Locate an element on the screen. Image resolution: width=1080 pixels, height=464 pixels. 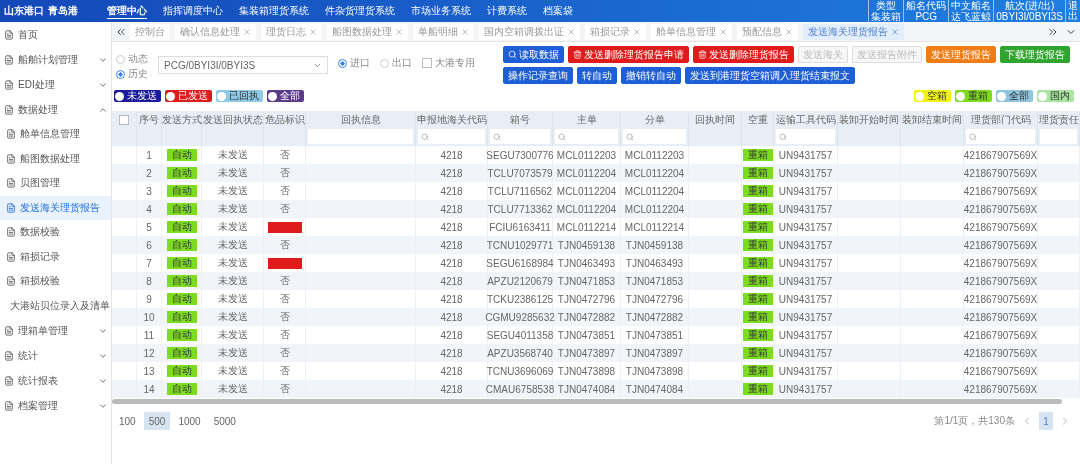
nav-item: 档案袋 is located at coordinates (558, 11).